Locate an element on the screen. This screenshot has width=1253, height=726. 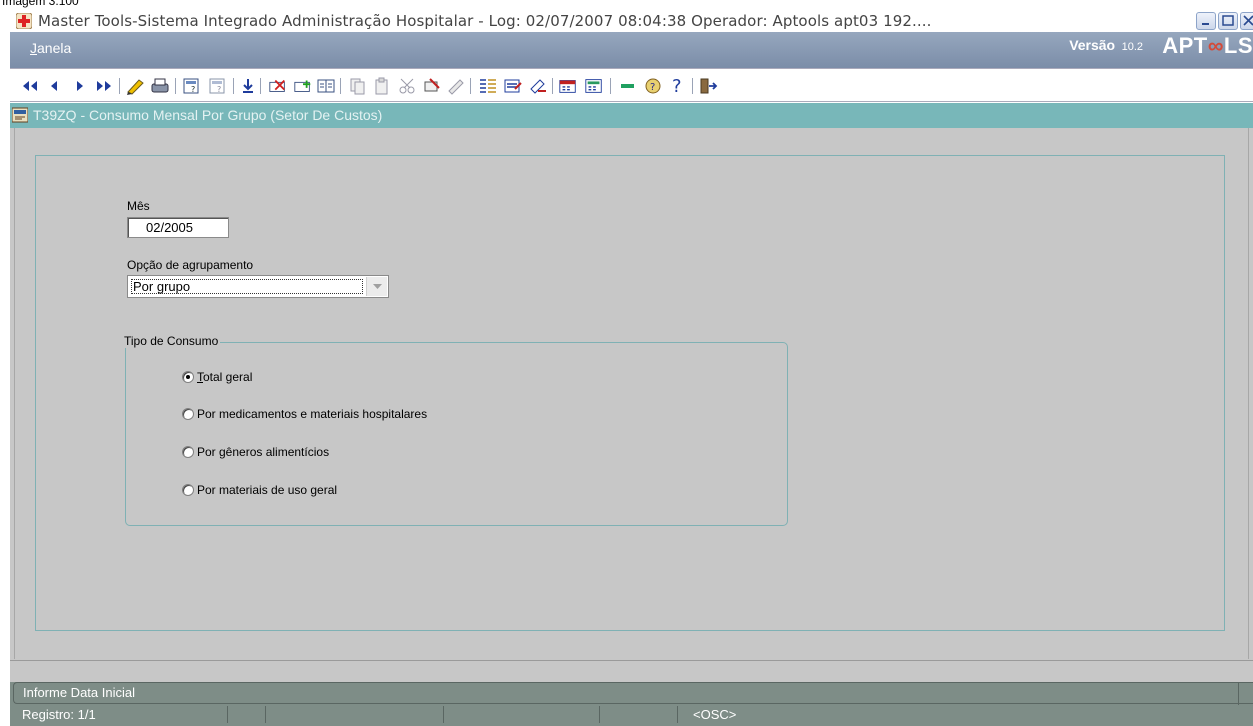
last-record-button is located at coordinates (104, 86).